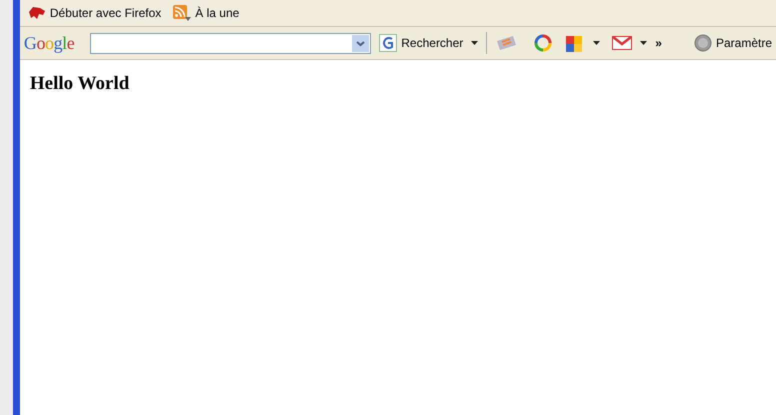  I want to click on circle-icon, so click(703, 43).